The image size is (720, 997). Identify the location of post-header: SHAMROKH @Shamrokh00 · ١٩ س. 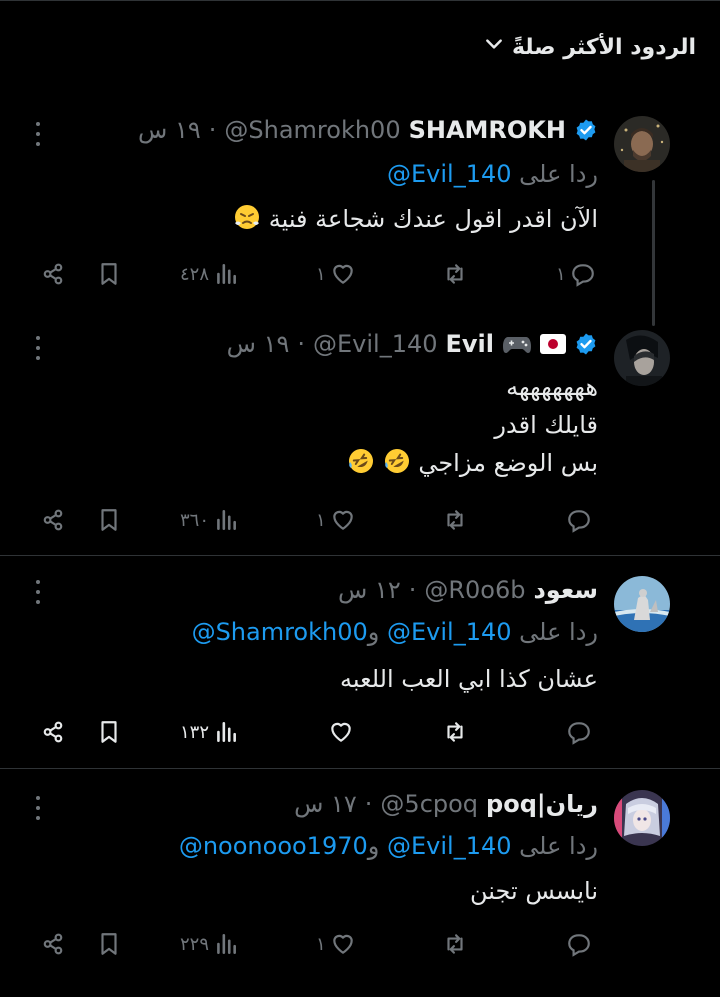
(368, 130).